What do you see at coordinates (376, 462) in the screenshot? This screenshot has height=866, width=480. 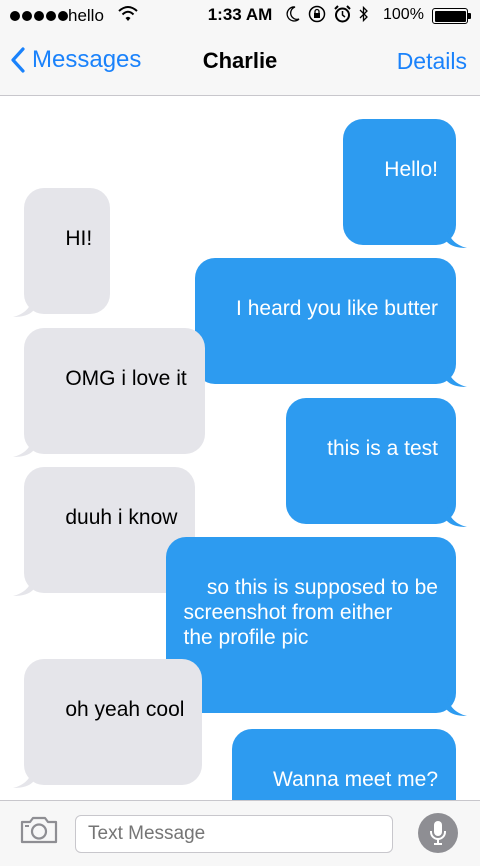 I see `message-bubble-outgoing: this is a test` at bounding box center [376, 462].